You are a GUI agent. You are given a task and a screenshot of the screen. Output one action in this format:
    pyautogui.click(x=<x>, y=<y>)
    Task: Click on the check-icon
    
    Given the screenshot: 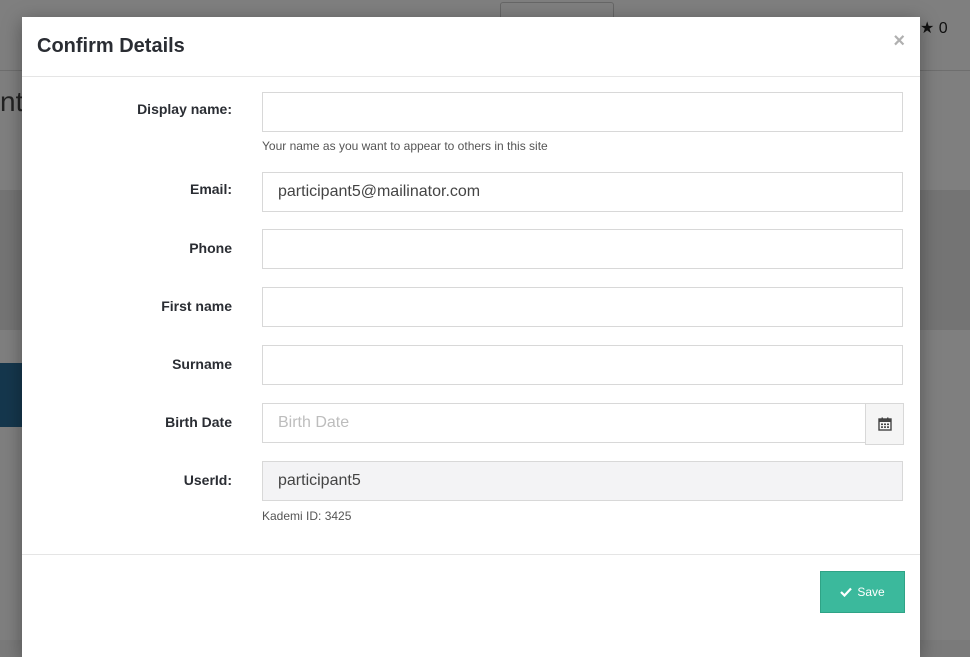 What is the action you would take?
    pyautogui.click(x=846, y=592)
    